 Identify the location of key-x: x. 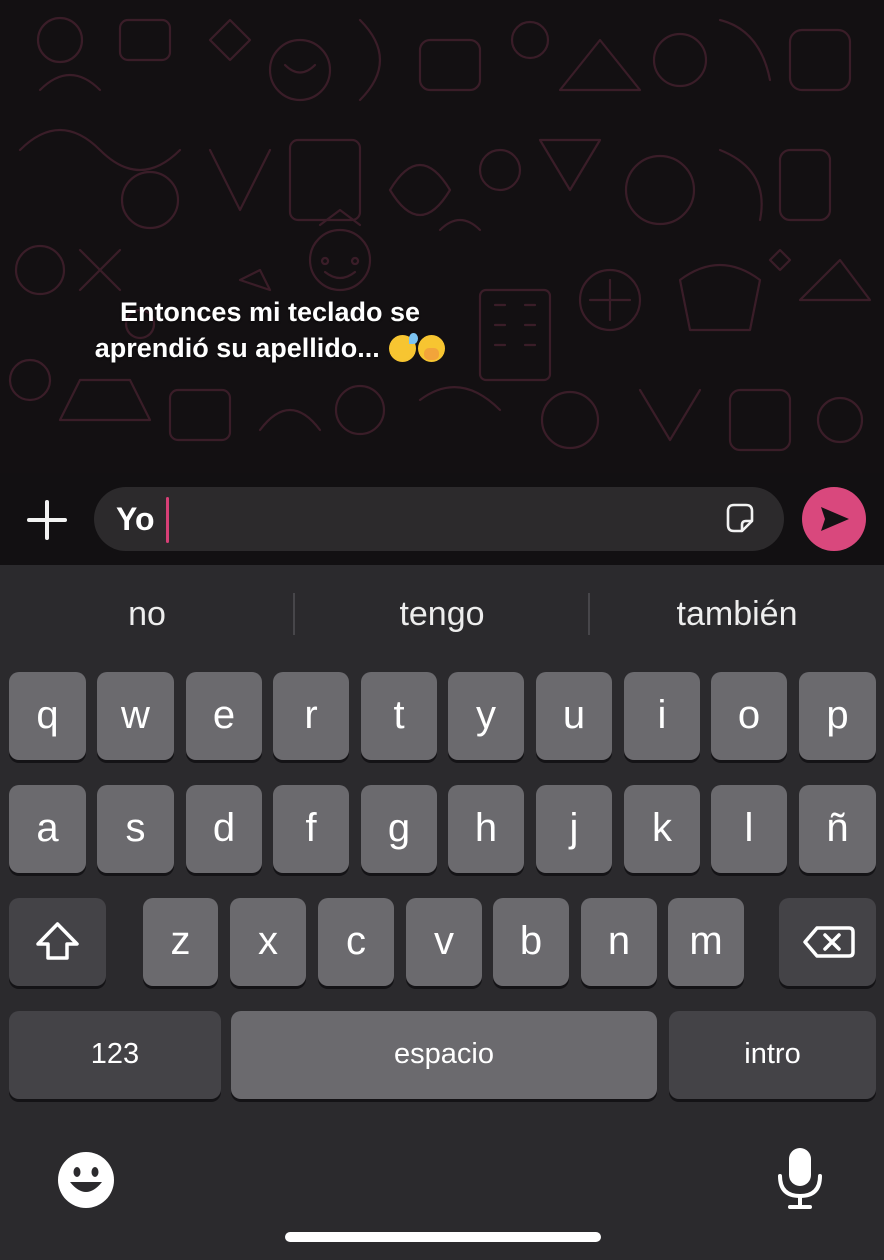
(268, 942).